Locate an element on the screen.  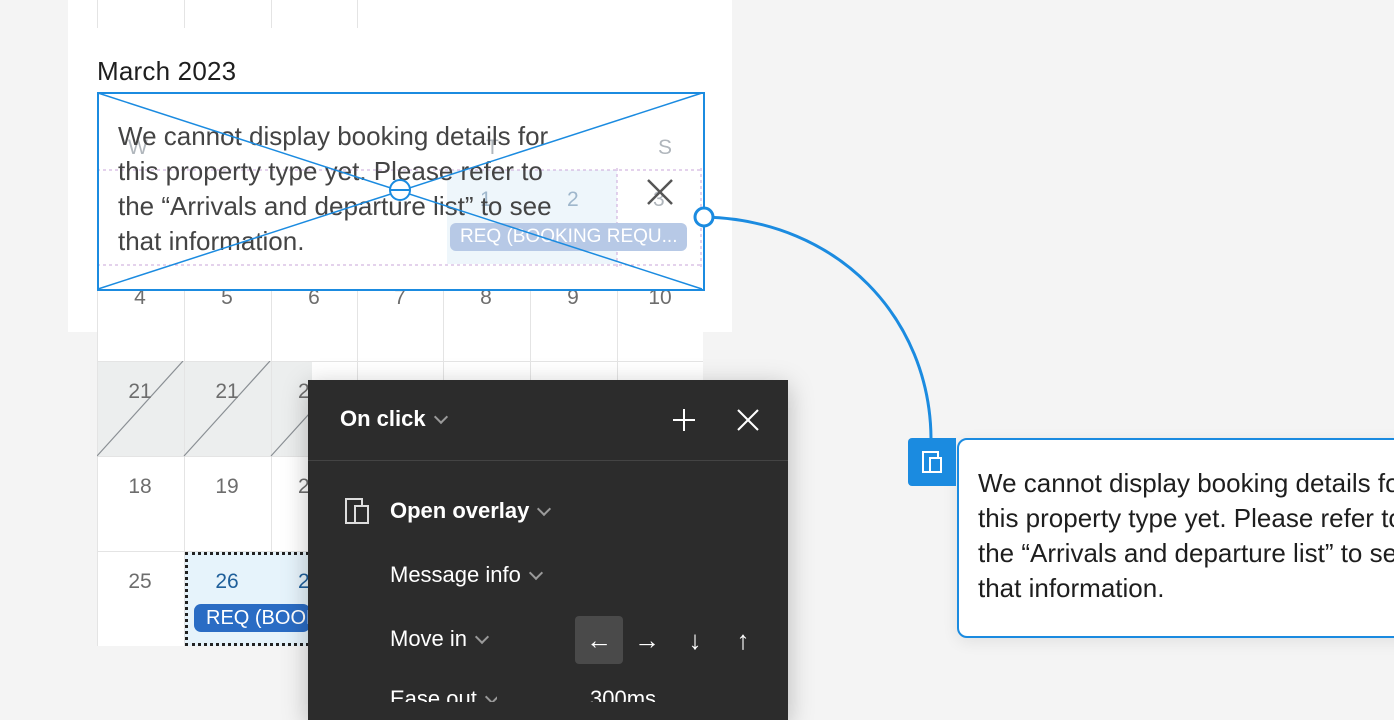
hatch-lines is located at coordinates (203, 409).